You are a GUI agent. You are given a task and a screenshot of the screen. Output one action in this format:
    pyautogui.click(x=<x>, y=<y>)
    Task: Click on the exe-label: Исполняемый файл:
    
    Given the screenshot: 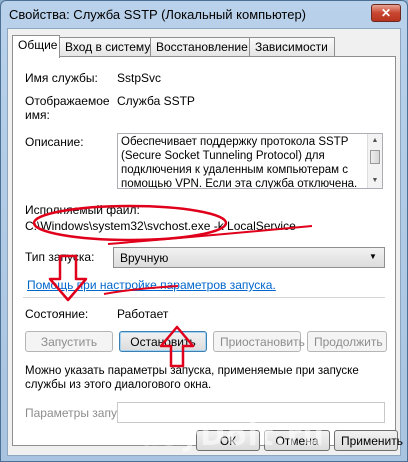 What is the action you would take?
    pyautogui.click(x=82, y=210)
    